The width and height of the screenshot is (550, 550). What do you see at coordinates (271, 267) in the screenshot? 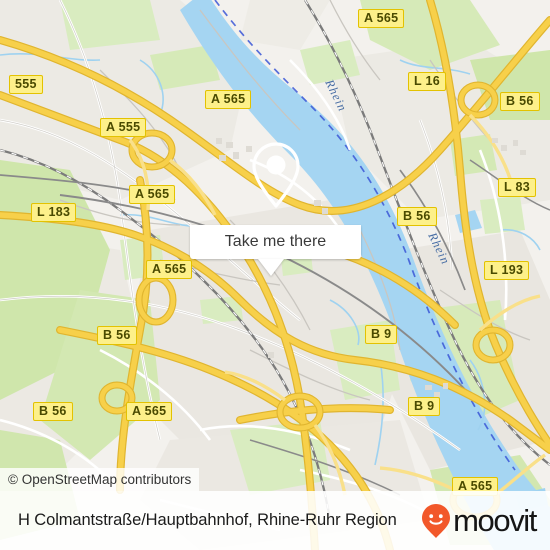
I see `callout-pointer-tail` at bounding box center [271, 267].